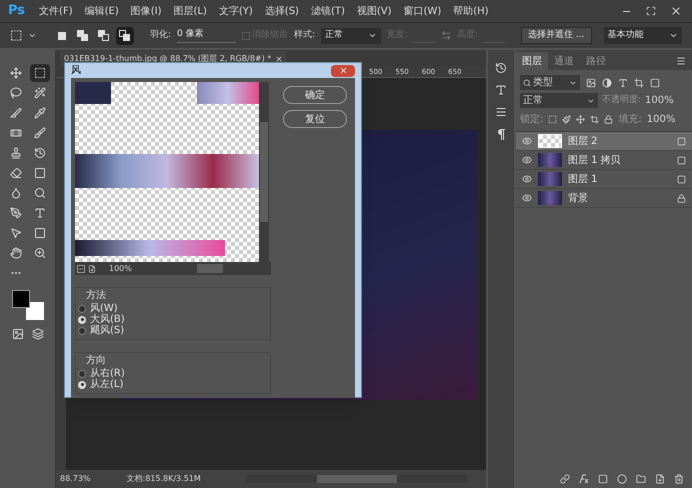 This screenshot has height=488, width=692. Describe the element at coordinates (660, 479) in the screenshot. I see `new-layer-icon` at that location.